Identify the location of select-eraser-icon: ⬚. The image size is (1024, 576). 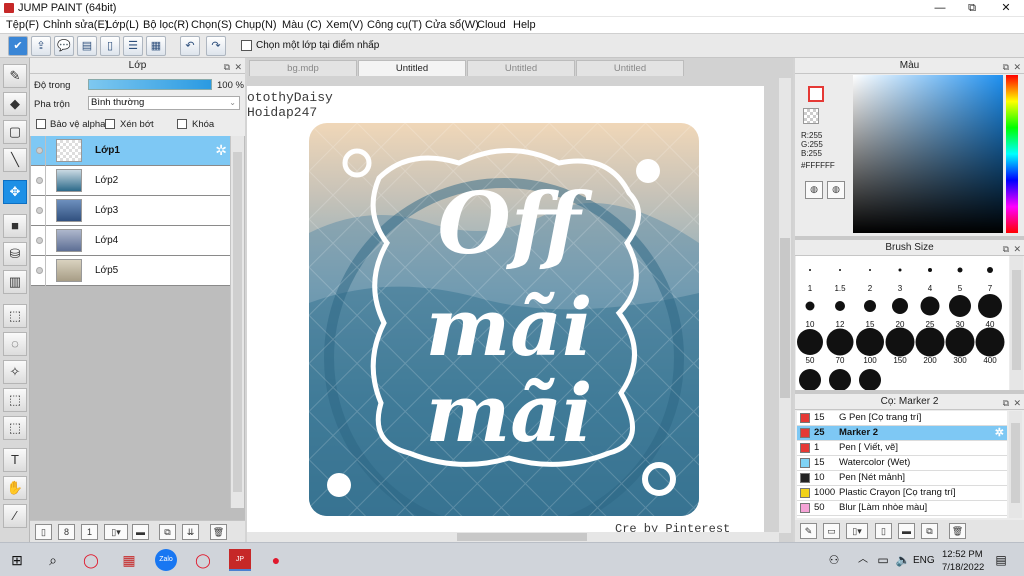
(15, 428).